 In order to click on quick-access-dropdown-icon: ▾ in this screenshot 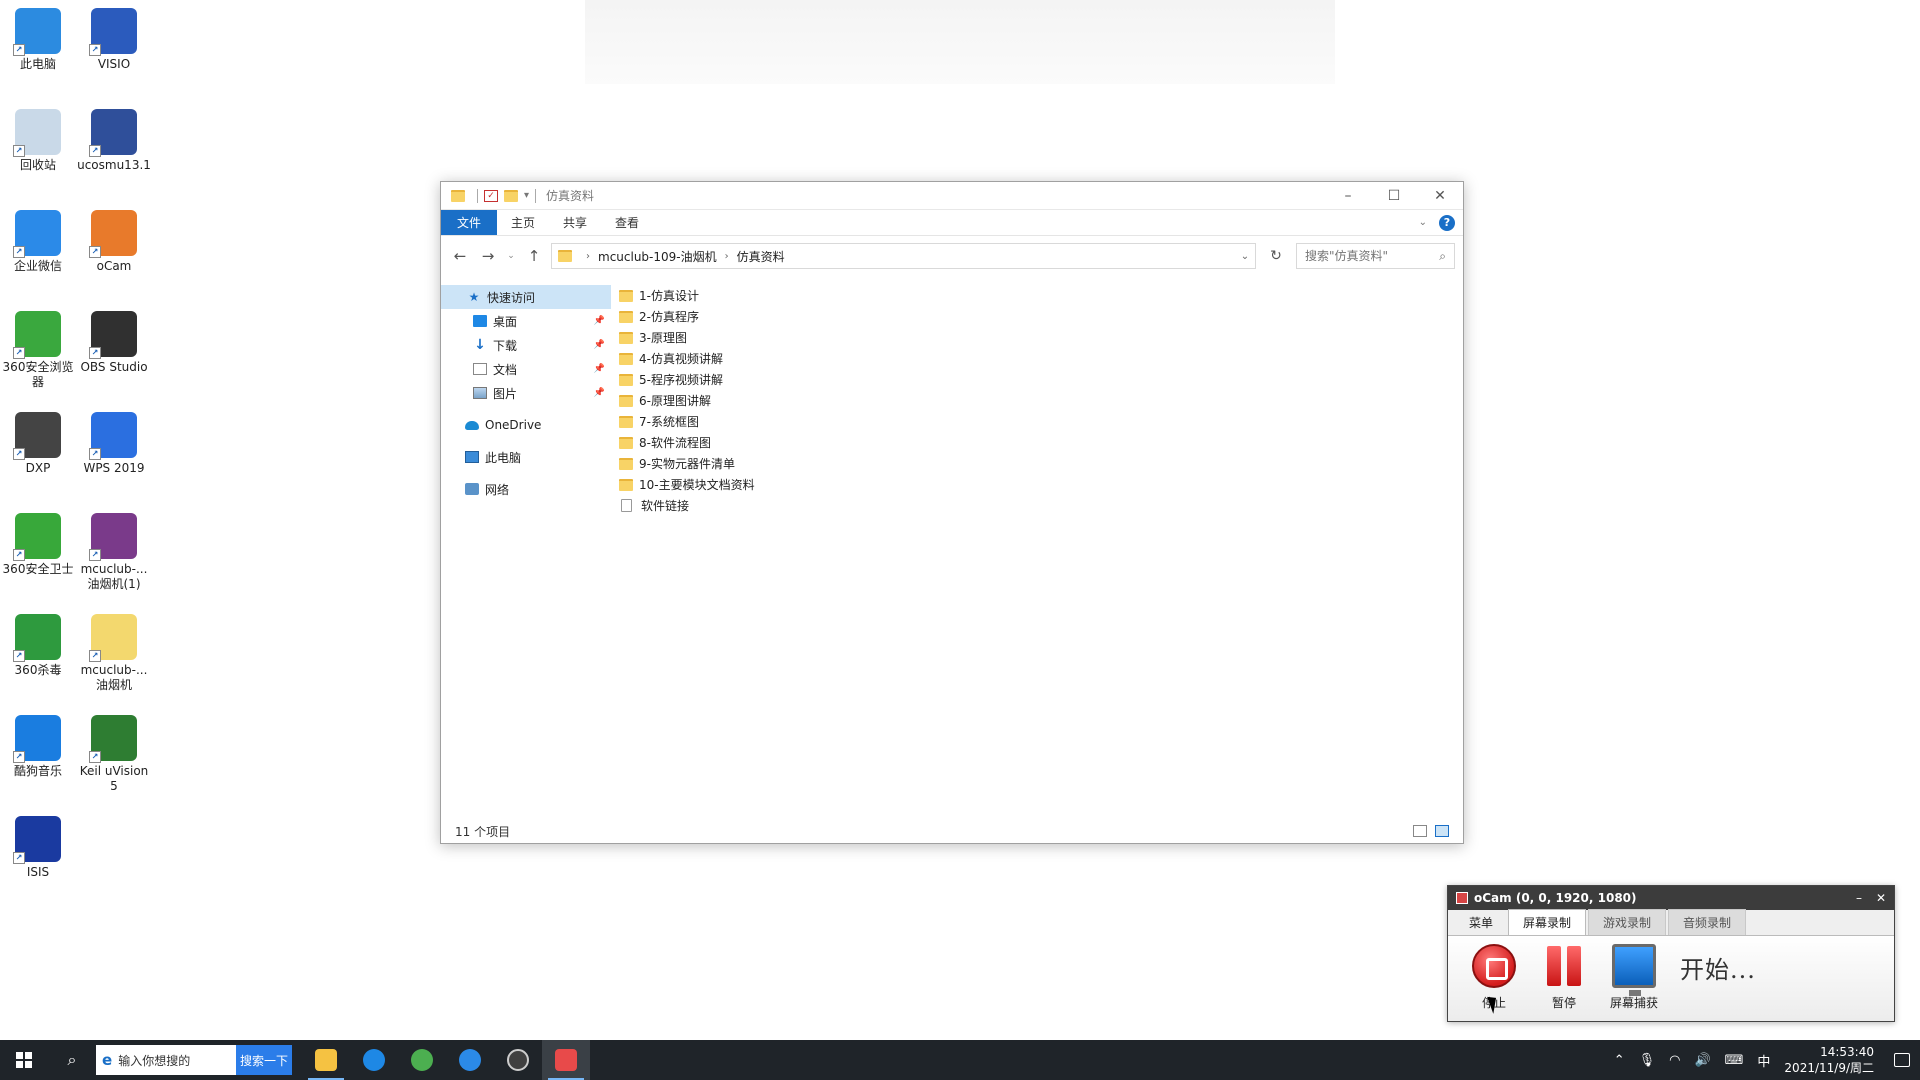, I will do `click(526, 195)`.